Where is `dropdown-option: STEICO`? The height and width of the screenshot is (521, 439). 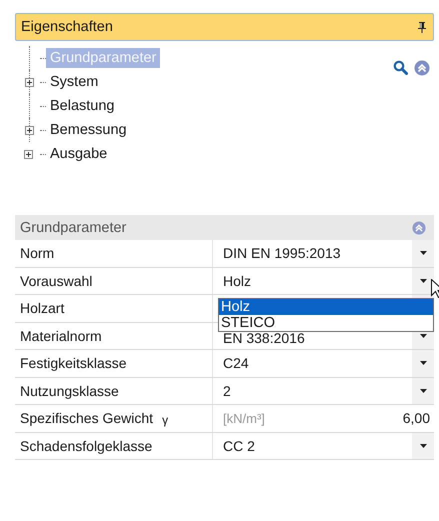 dropdown-option: STEICO is located at coordinates (326, 323).